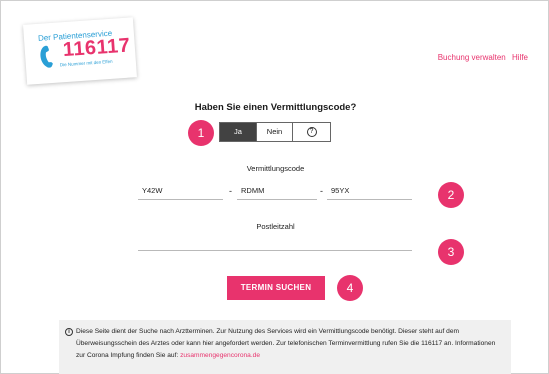 The height and width of the screenshot is (374, 549). Describe the element at coordinates (472, 57) in the screenshot. I see `manage-booking-link: Buchung verwalten` at that location.